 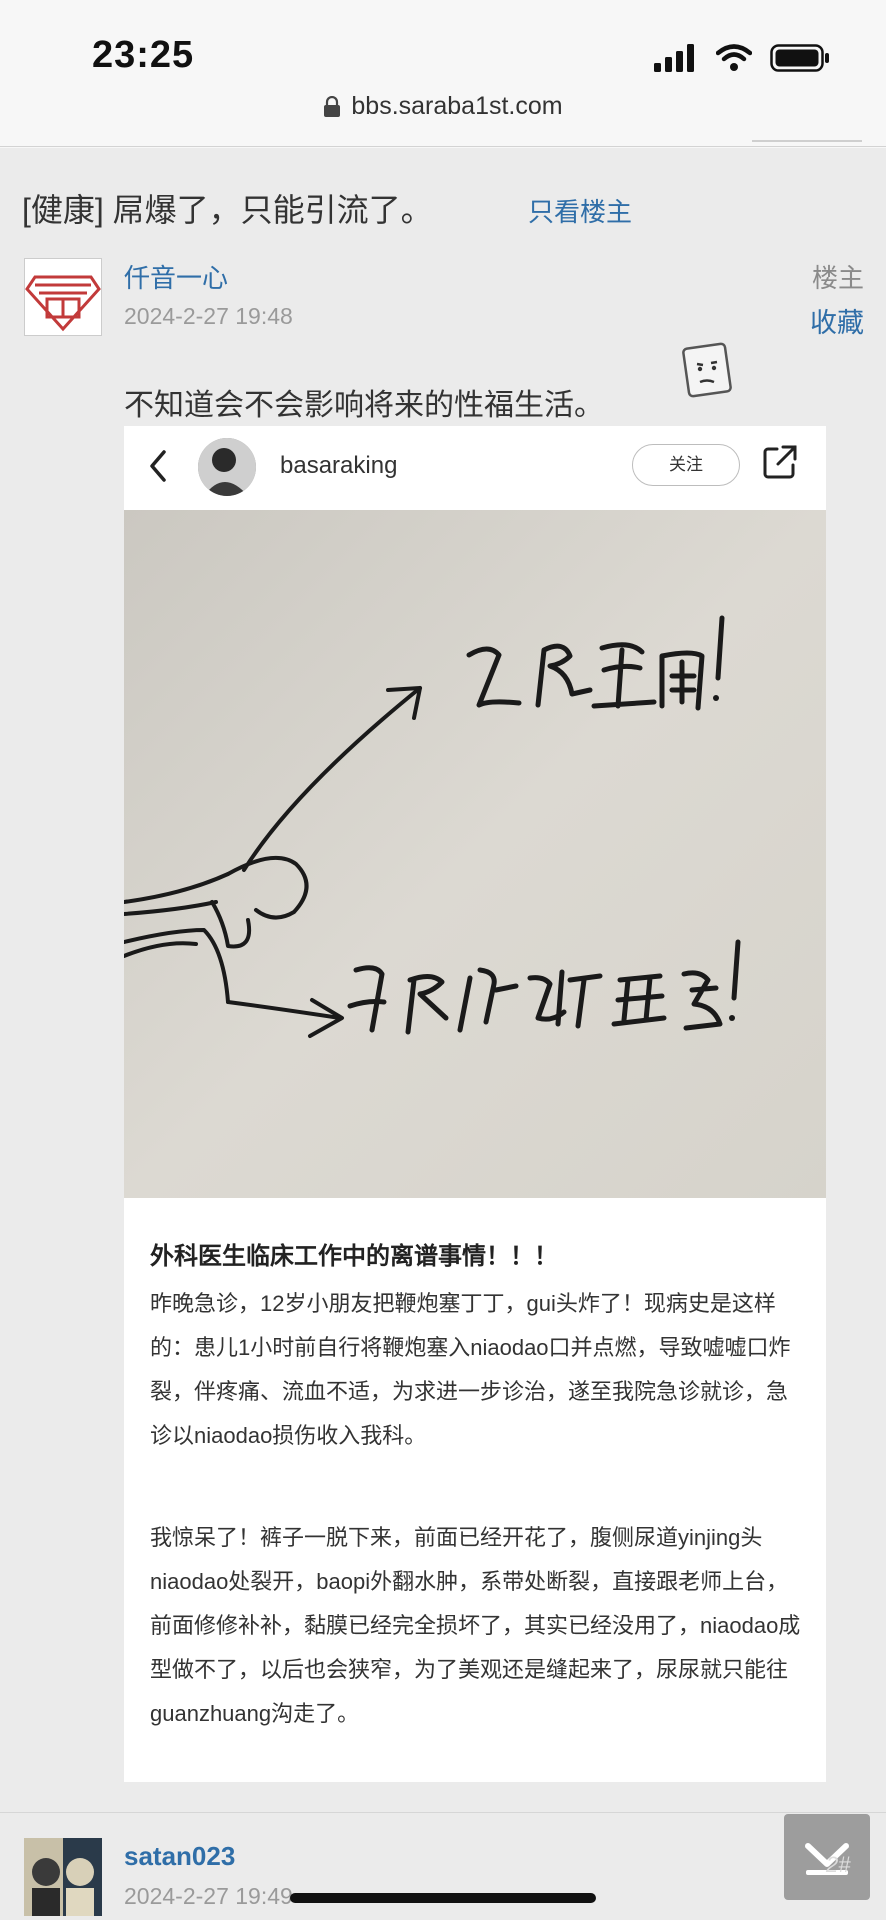 What do you see at coordinates (443, 1898) in the screenshot?
I see `home-indicator` at bounding box center [443, 1898].